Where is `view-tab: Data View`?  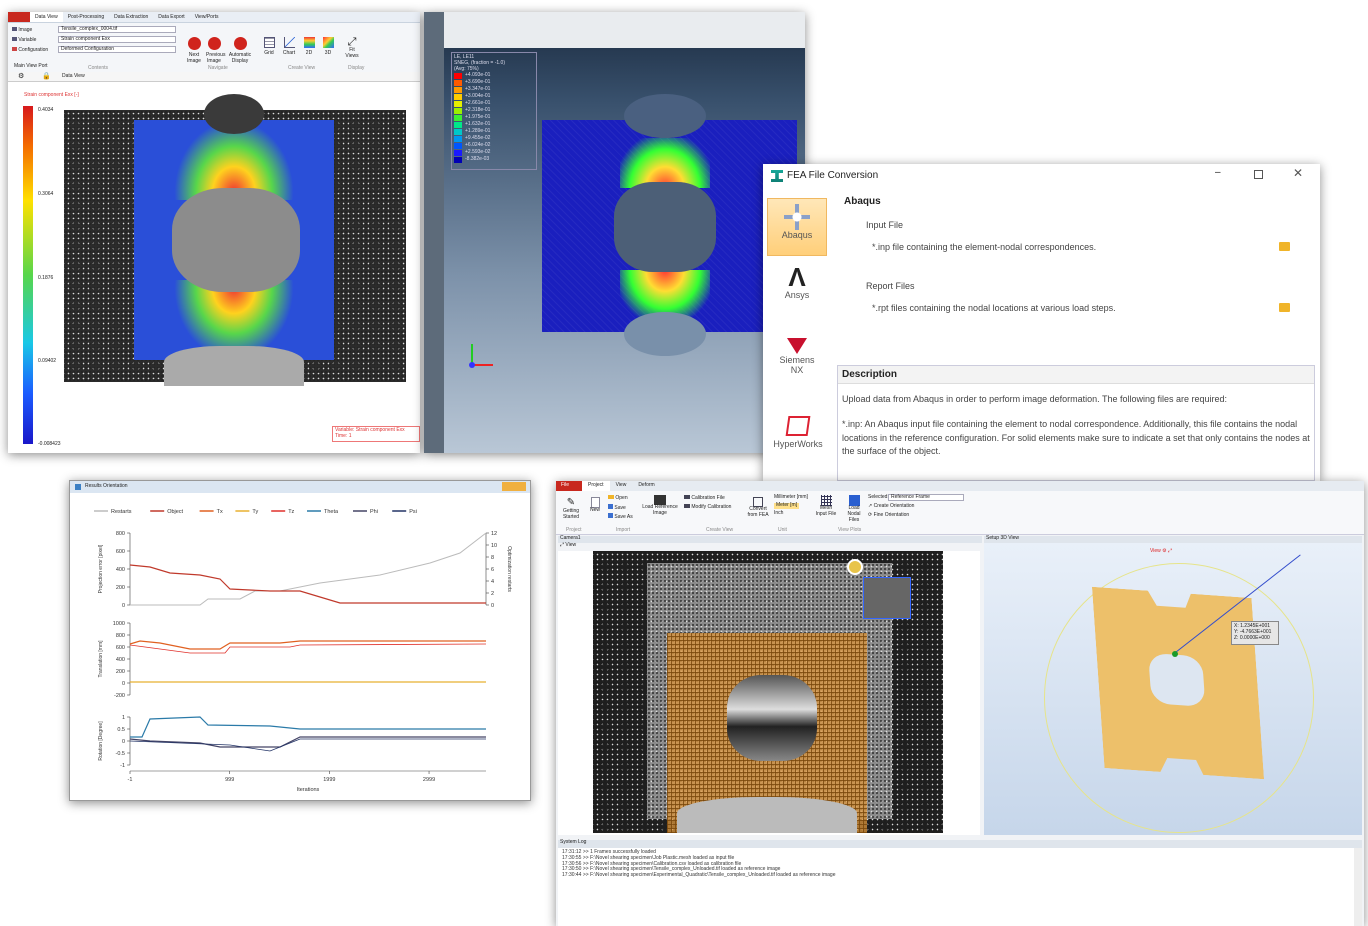 view-tab: Data View is located at coordinates (73, 76).